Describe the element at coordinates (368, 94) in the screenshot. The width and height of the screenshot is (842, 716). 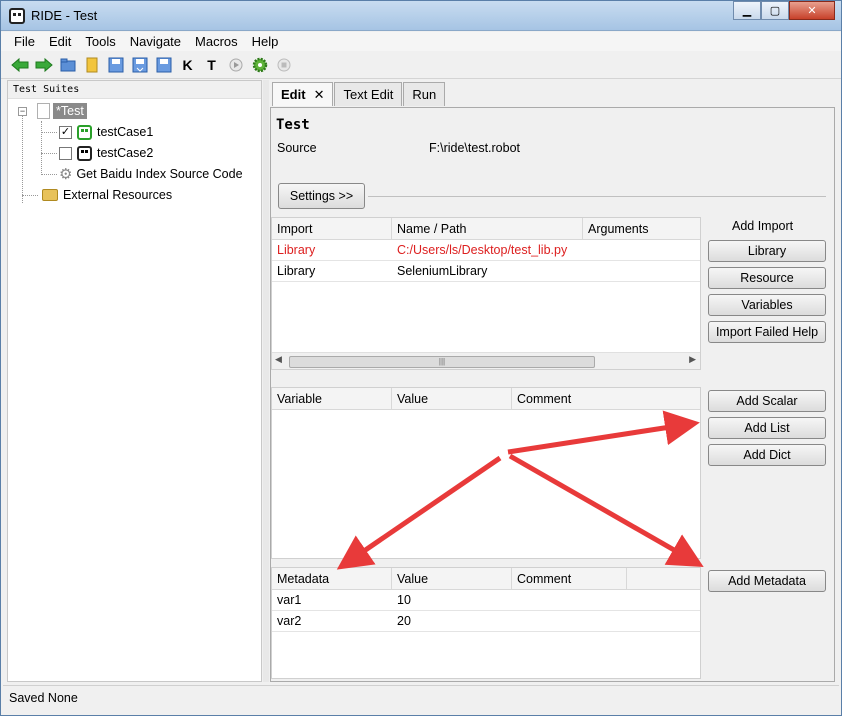
I see `tab-text-edit: Text Edit` at that location.